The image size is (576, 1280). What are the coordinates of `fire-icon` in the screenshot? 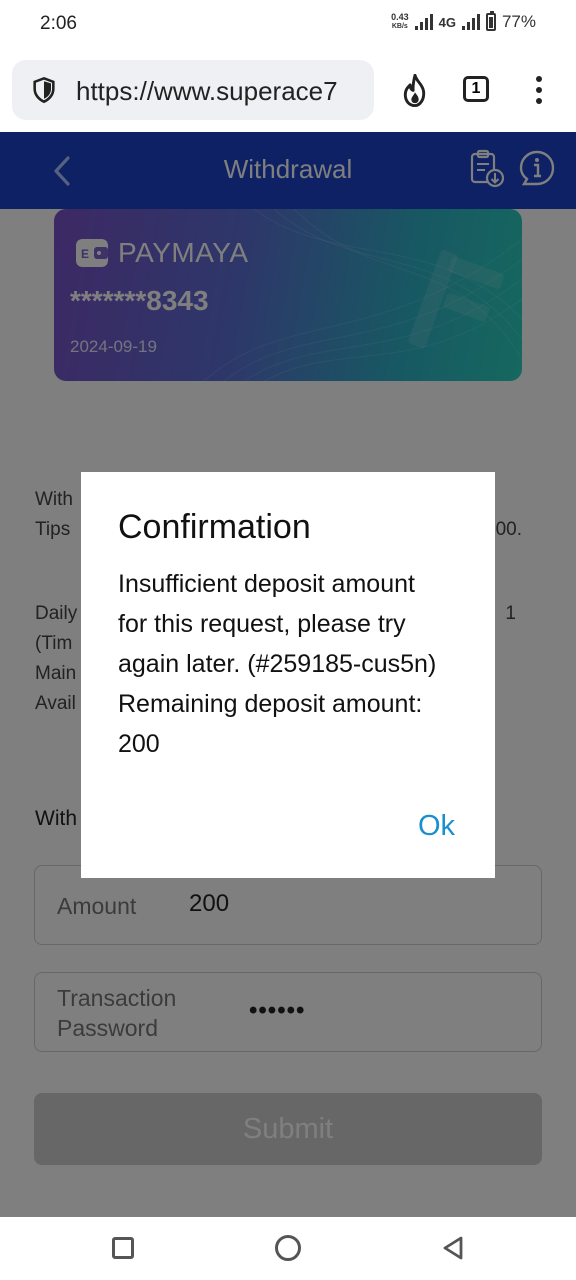 It's located at (415, 91).